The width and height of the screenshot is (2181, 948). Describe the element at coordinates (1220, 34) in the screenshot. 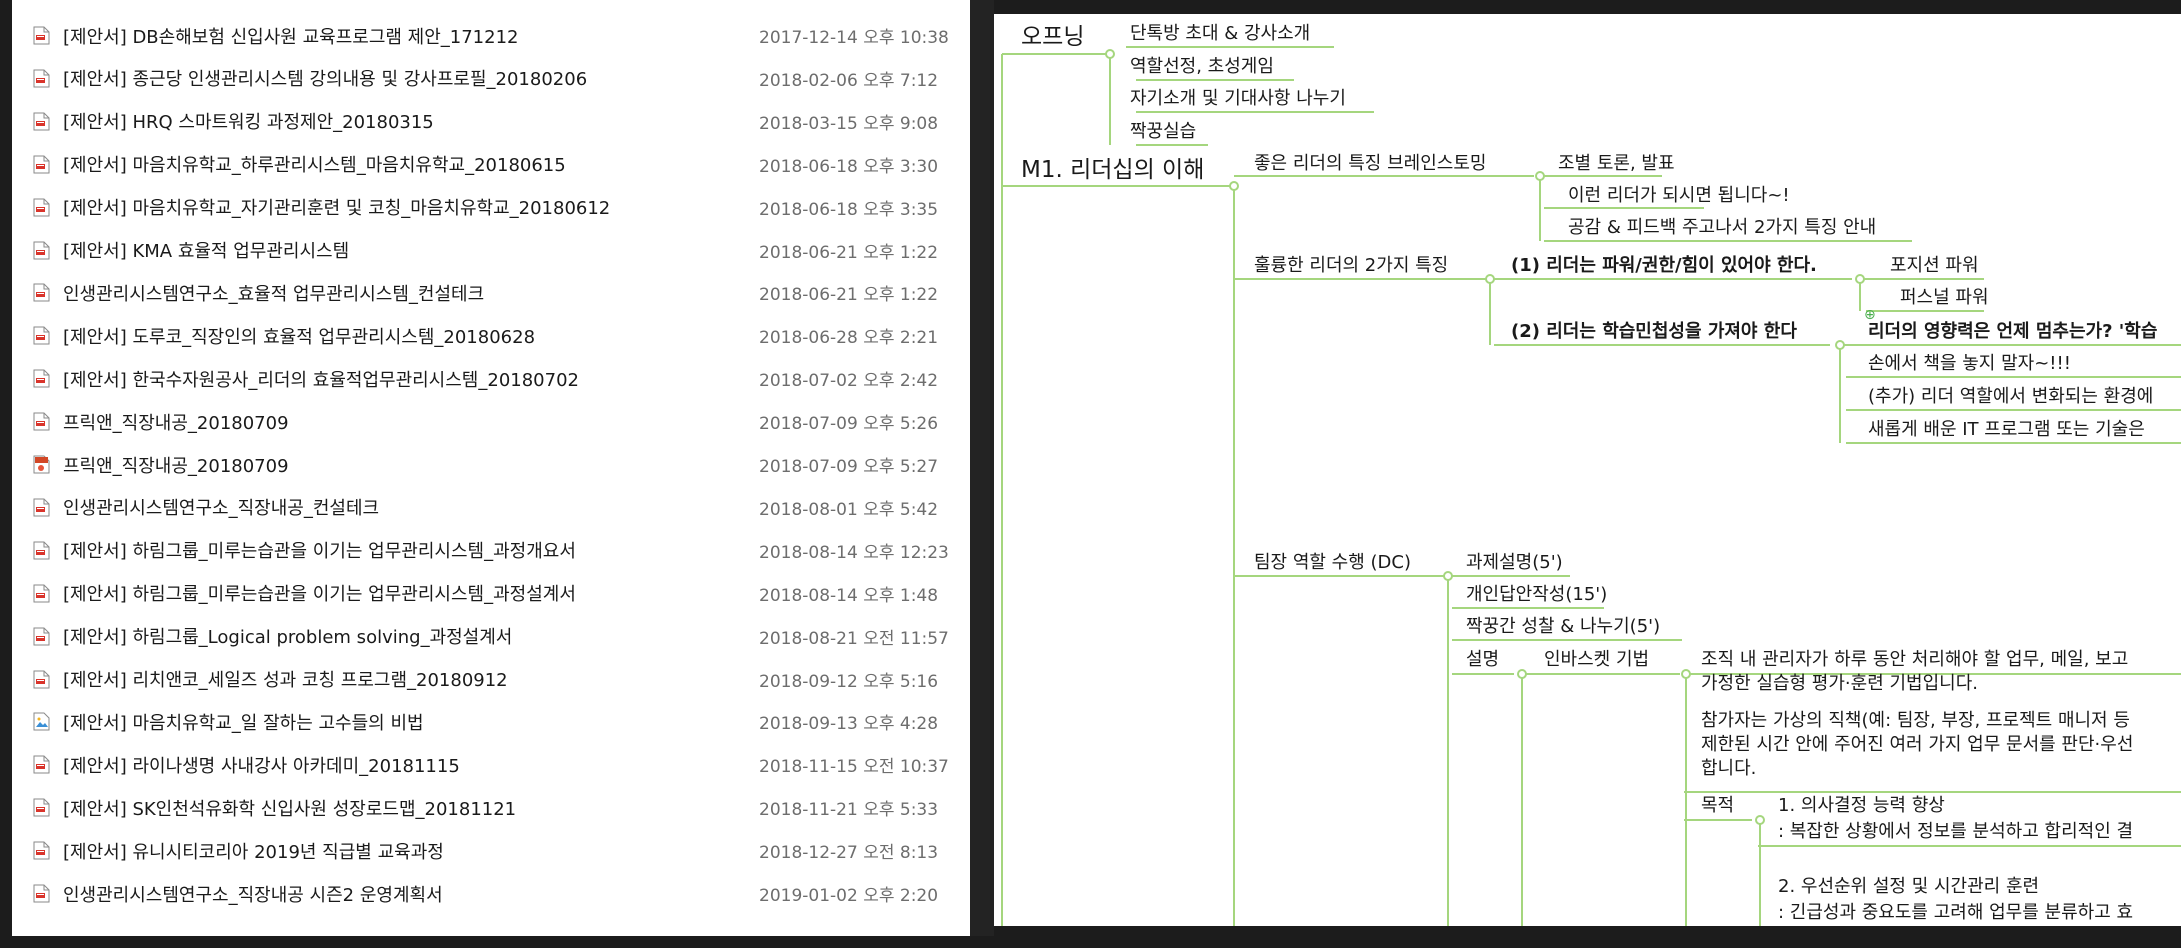

I see `node-opening-invite: 단톡방 초대 & 강사소개` at that location.